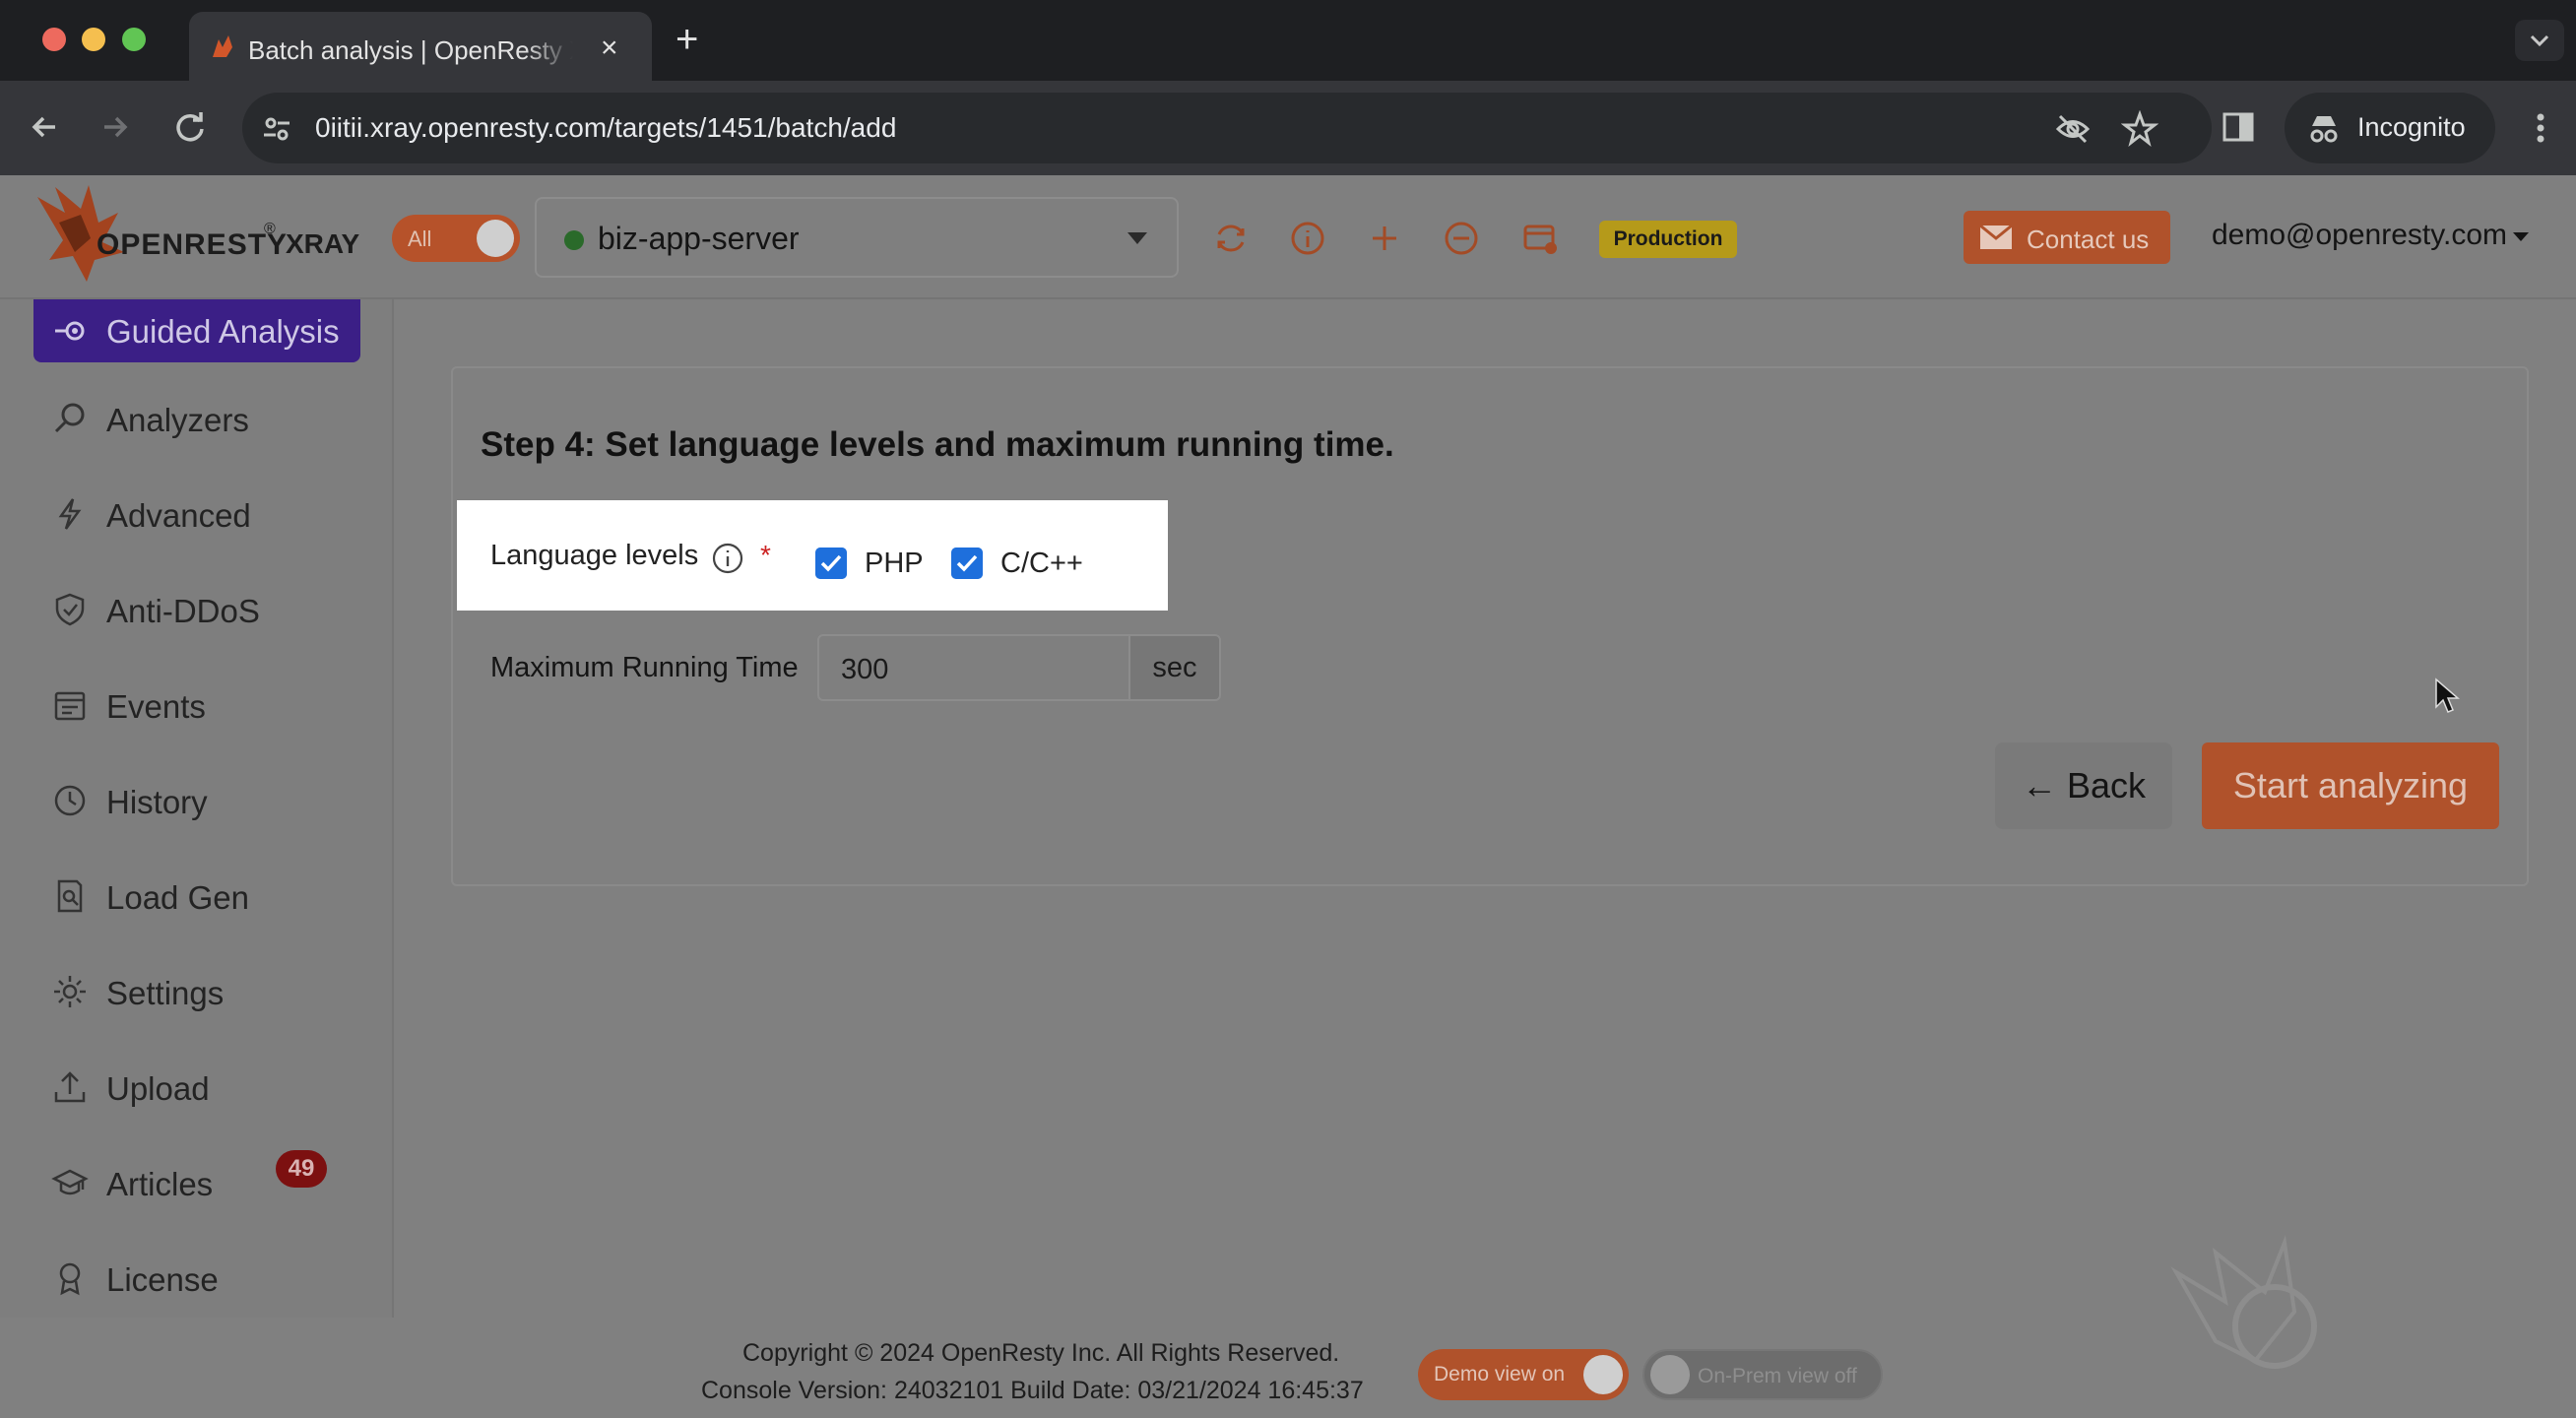  Describe the element at coordinates (134, 39) in the screenshot. I see `window-maximize-button` at that location.